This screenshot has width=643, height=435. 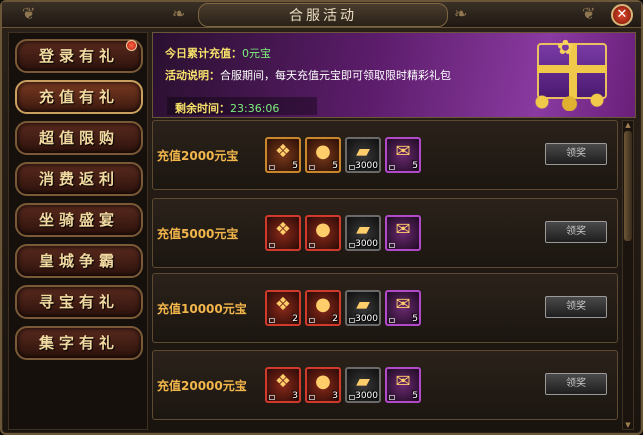 I want to click on crystal-icon: ❖ 3, so click(x=283, y=385).